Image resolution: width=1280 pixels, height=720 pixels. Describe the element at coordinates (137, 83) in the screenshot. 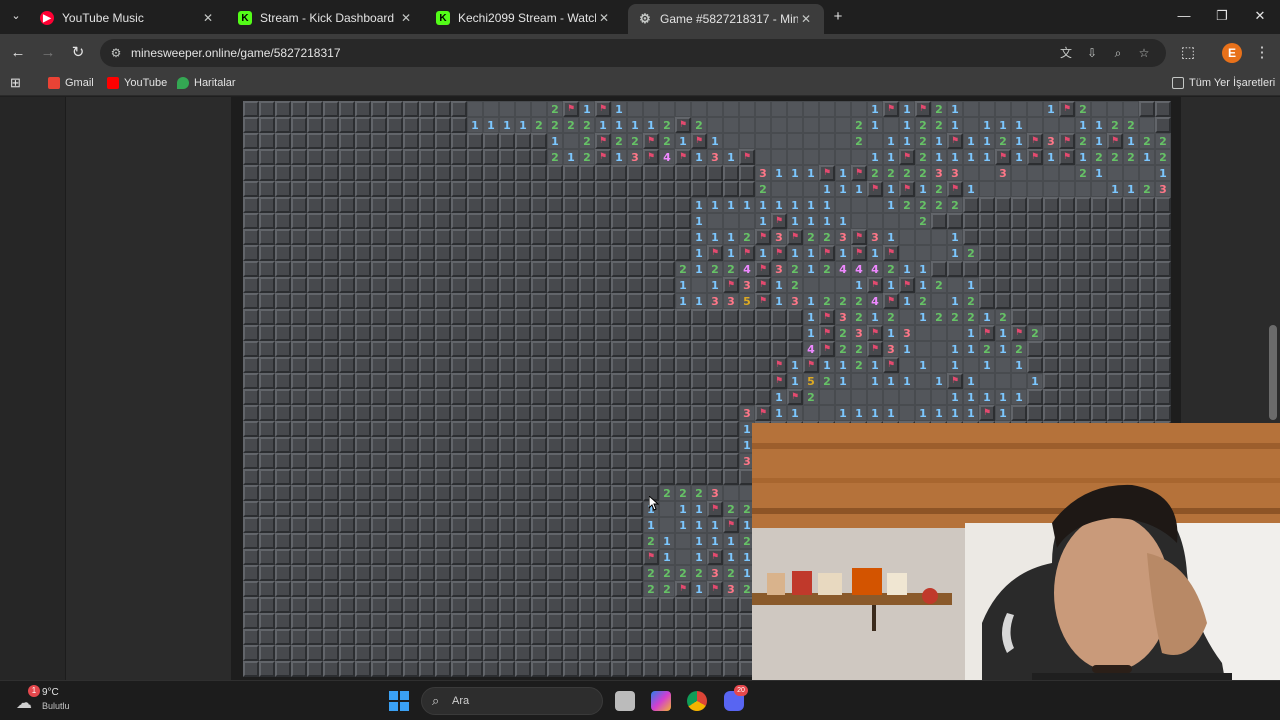

I see `bookmark-youtube: YouTube` at that location.